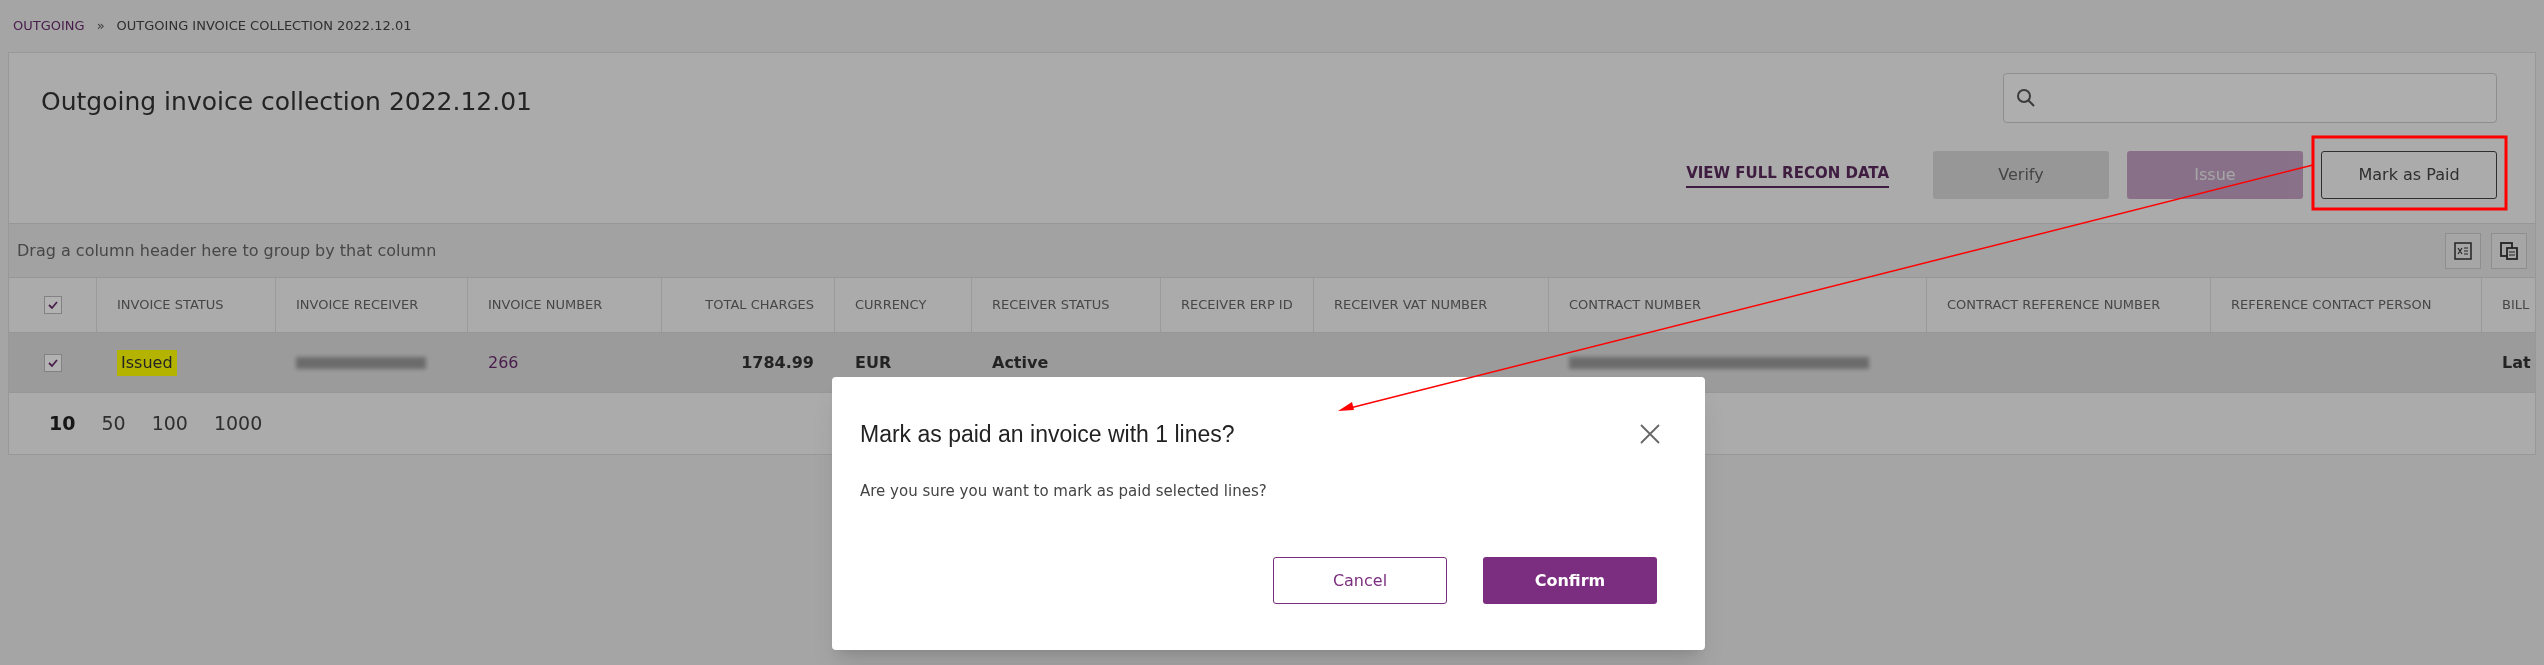  Describe the element at coordinates (238, 423) in the screenshot. I see `page-size-option: 1000` at that location.